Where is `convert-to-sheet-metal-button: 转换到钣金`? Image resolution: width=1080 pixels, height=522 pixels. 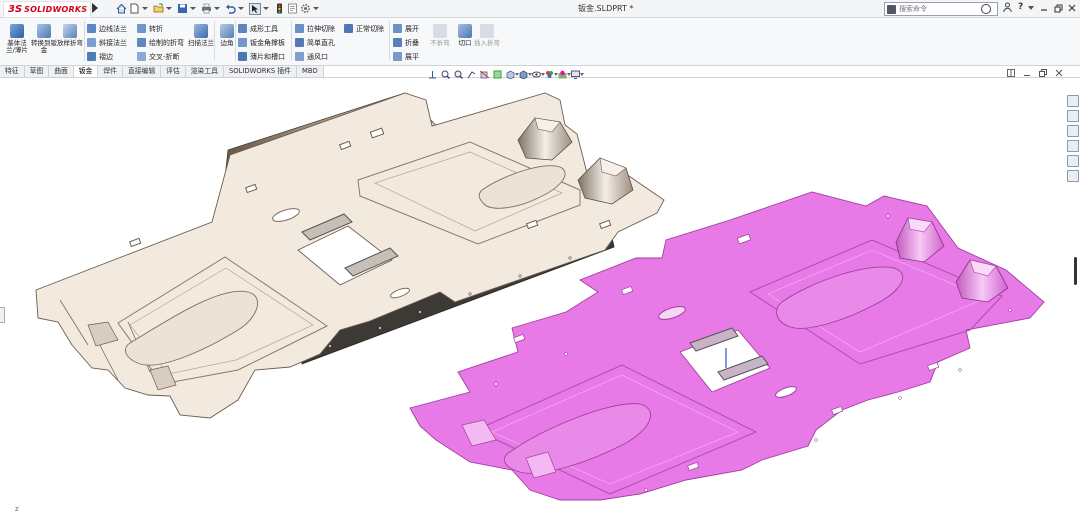 convert-to-sheet-metal-button: 转换到钣金 is located at coordinates (44, 38).